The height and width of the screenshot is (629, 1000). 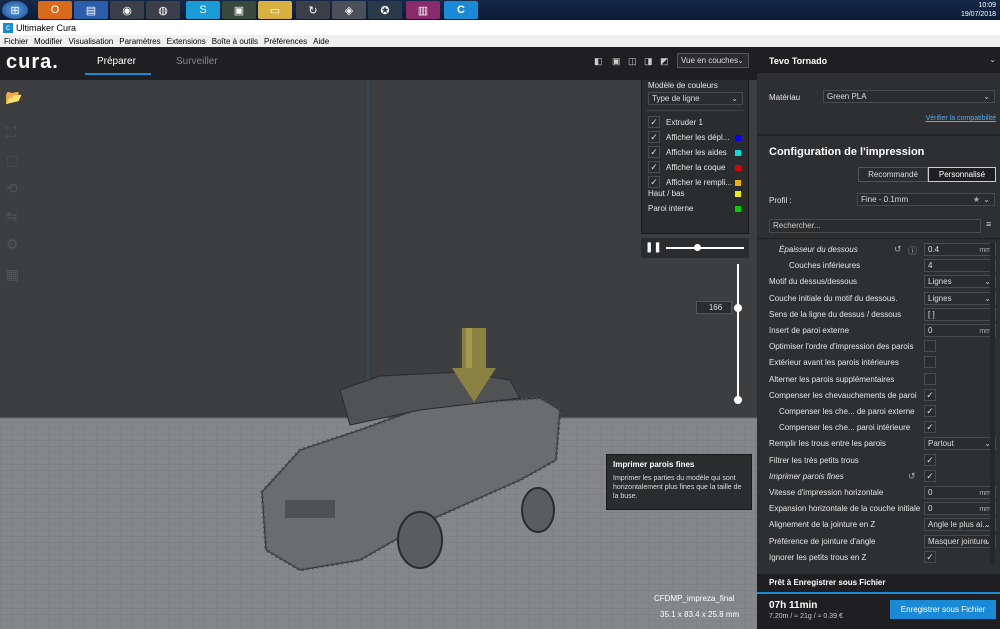 I want to click on view-3d-icon: ◧, so click(x=598, y=61).